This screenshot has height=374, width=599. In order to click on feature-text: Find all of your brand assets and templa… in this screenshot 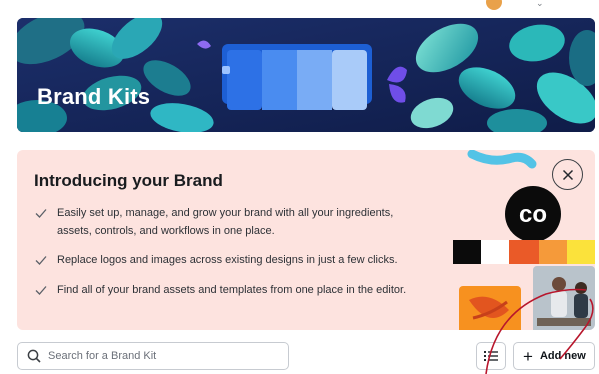, I will do `click(232, 290)`.